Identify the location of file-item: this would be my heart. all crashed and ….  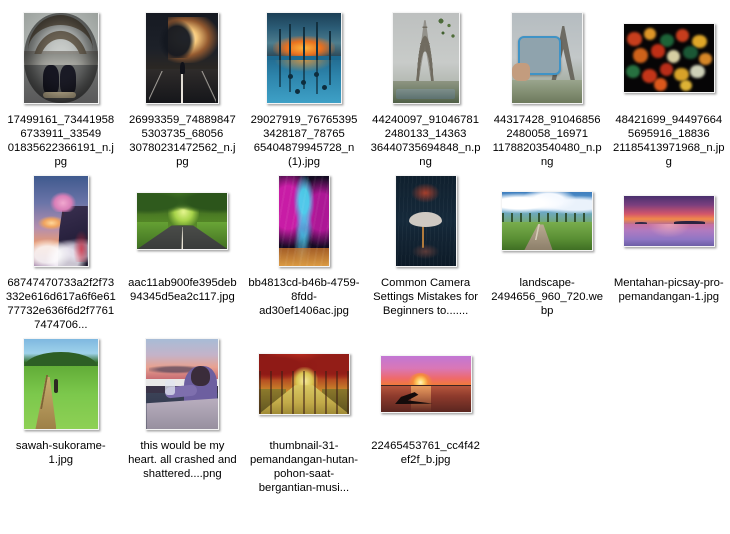
(183, 413).